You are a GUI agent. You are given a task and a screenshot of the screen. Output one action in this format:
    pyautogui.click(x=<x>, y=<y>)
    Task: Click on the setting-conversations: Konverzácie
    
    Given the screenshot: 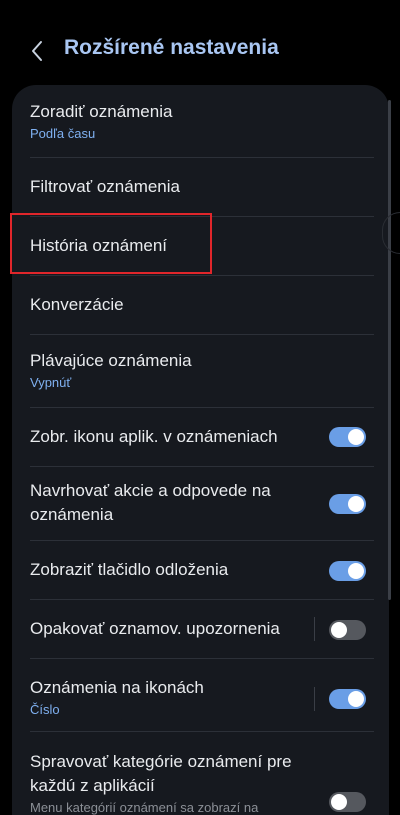 What is the action you would take?
    pyautogui.click(x=200, y=305)
    